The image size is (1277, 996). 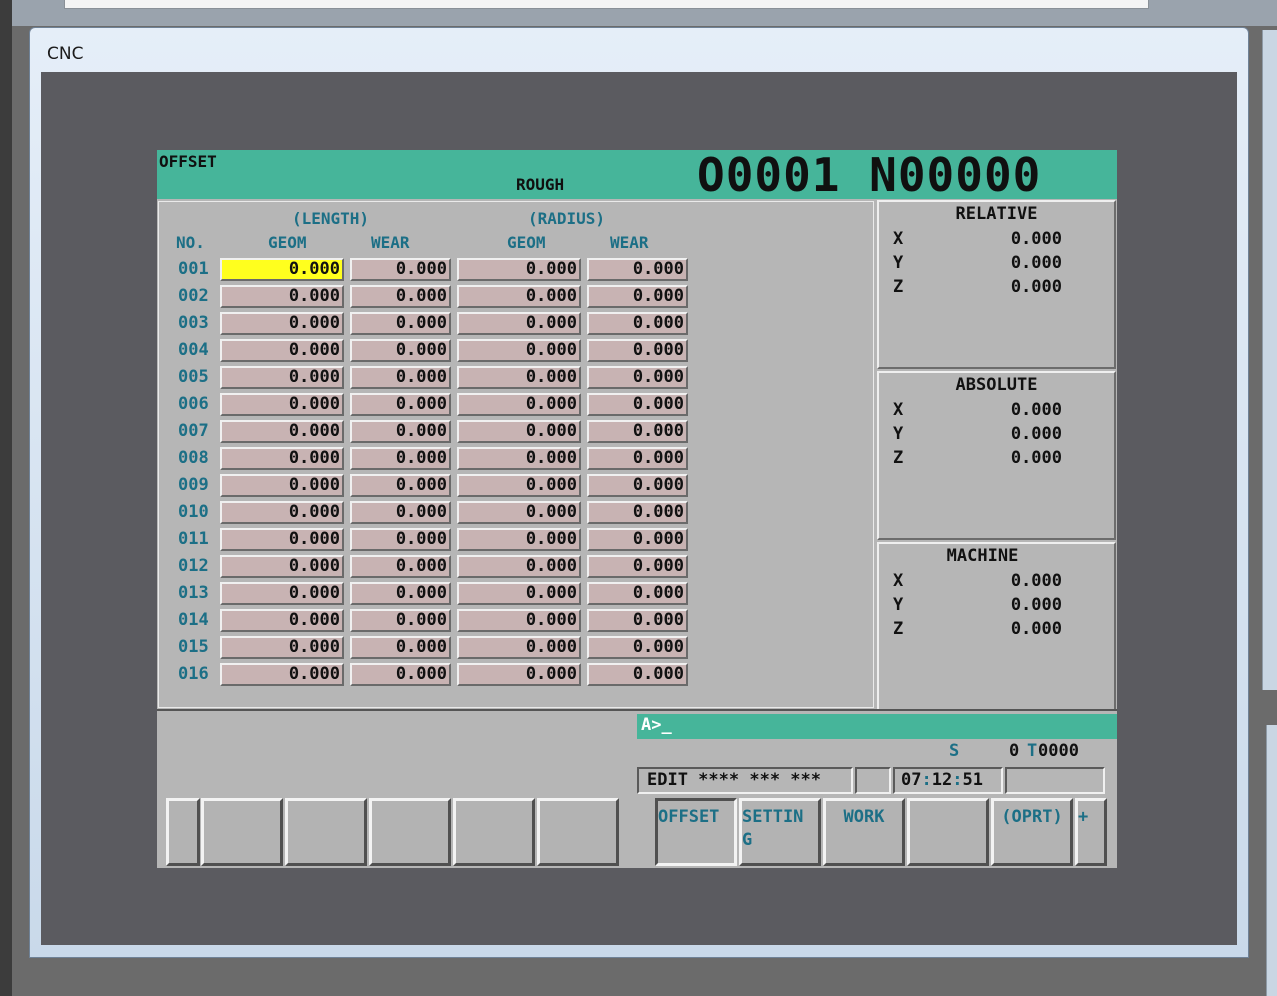 What do you see at coordinates (911, 780) in the screenshot?
I see `clock-hours: 07` at bounding box center [911, 780].